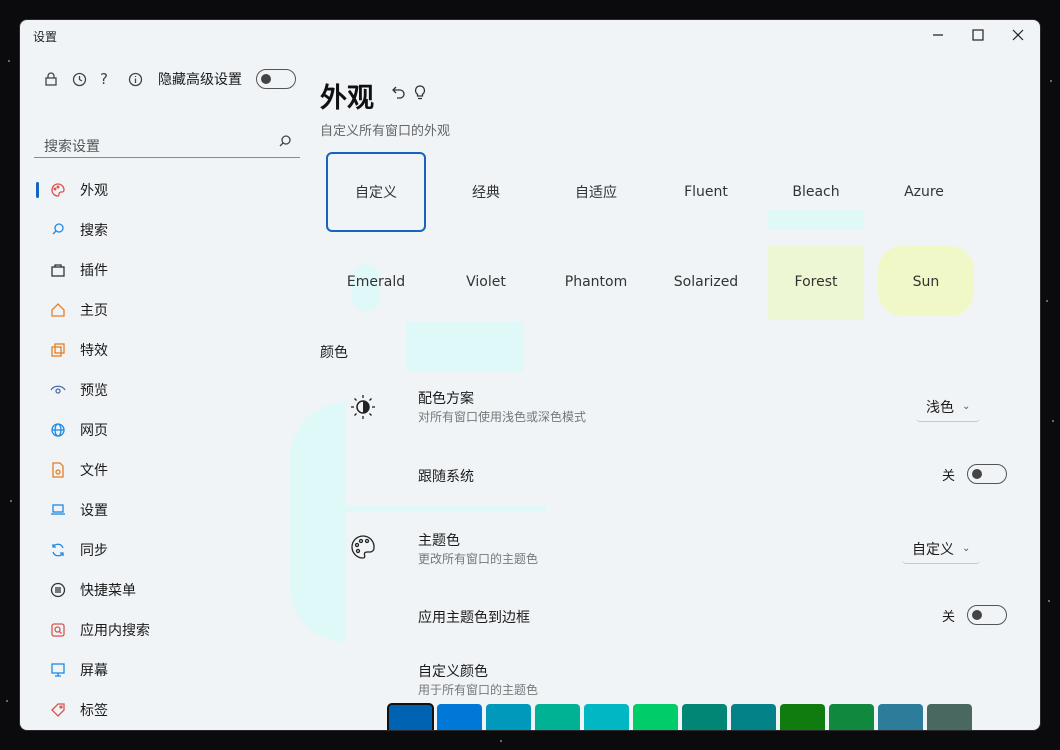  What do you see at coordinates (104, 79) in the screenshot?
I see `question-icon: ?` at bounding box center [104, 79].